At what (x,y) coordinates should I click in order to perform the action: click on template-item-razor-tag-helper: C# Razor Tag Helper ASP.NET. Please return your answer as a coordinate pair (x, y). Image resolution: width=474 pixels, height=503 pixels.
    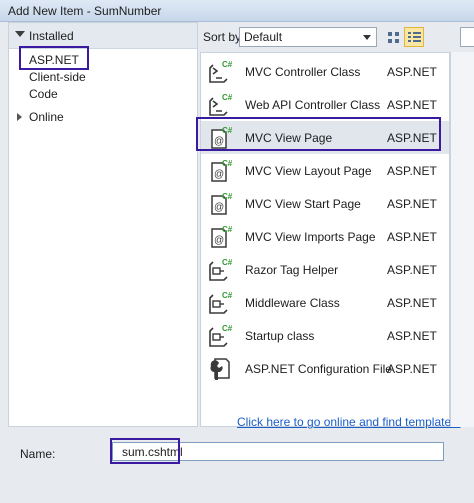
    Looking at the image, I should click on (325, 269).